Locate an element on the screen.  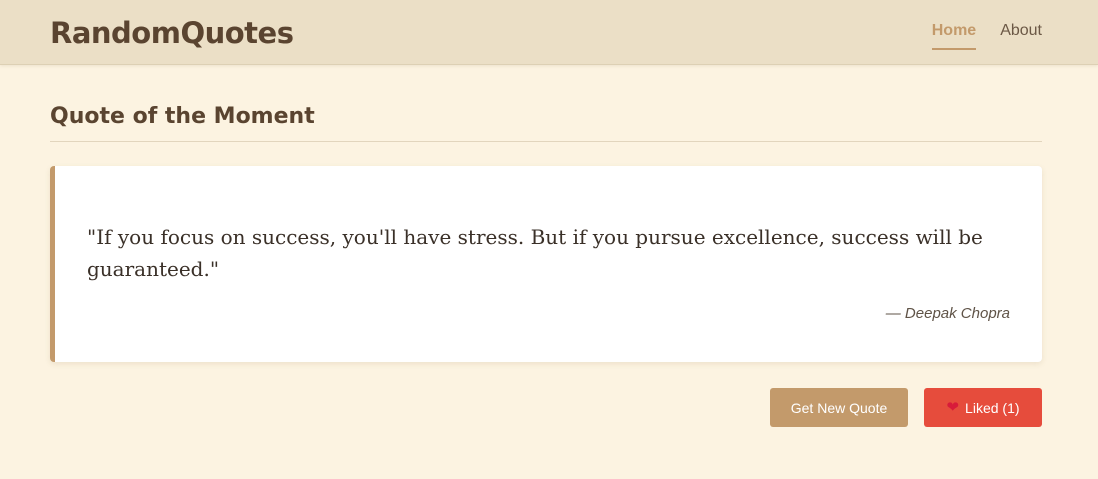
quote-author: — Deepak Chopra is located at coordinates (947, 313).